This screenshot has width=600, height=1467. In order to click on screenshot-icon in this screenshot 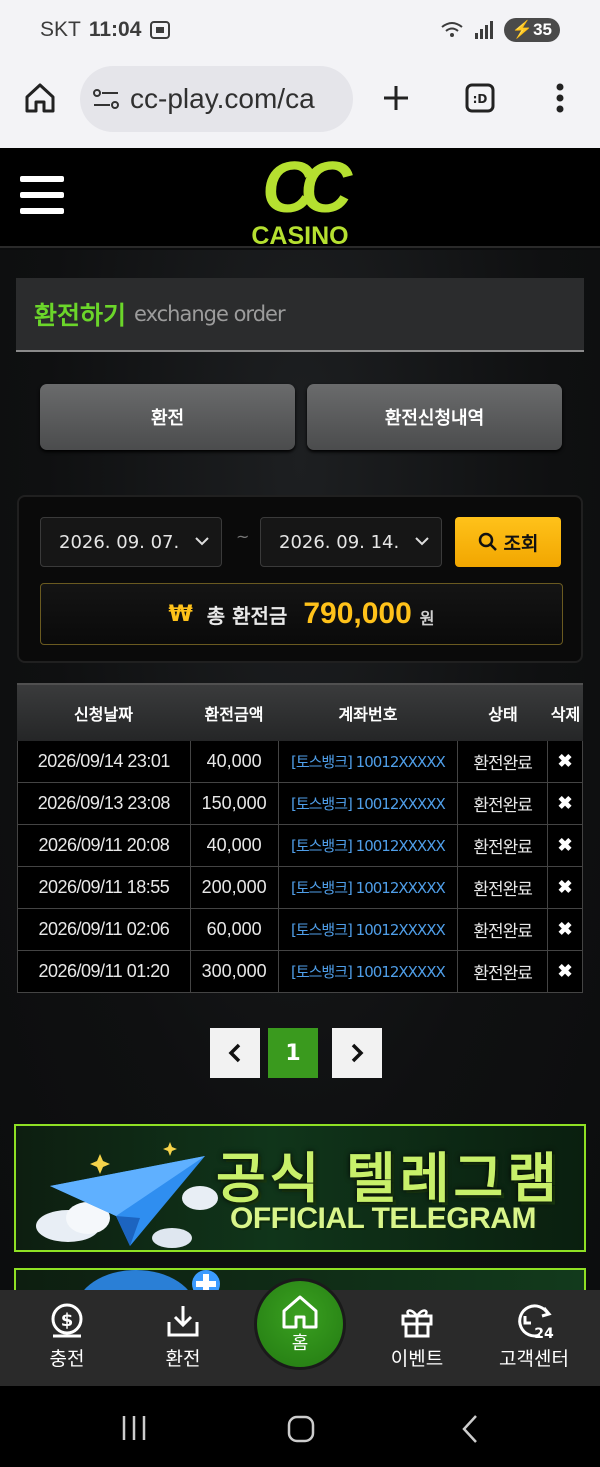, I will do `click(160, 30)`.